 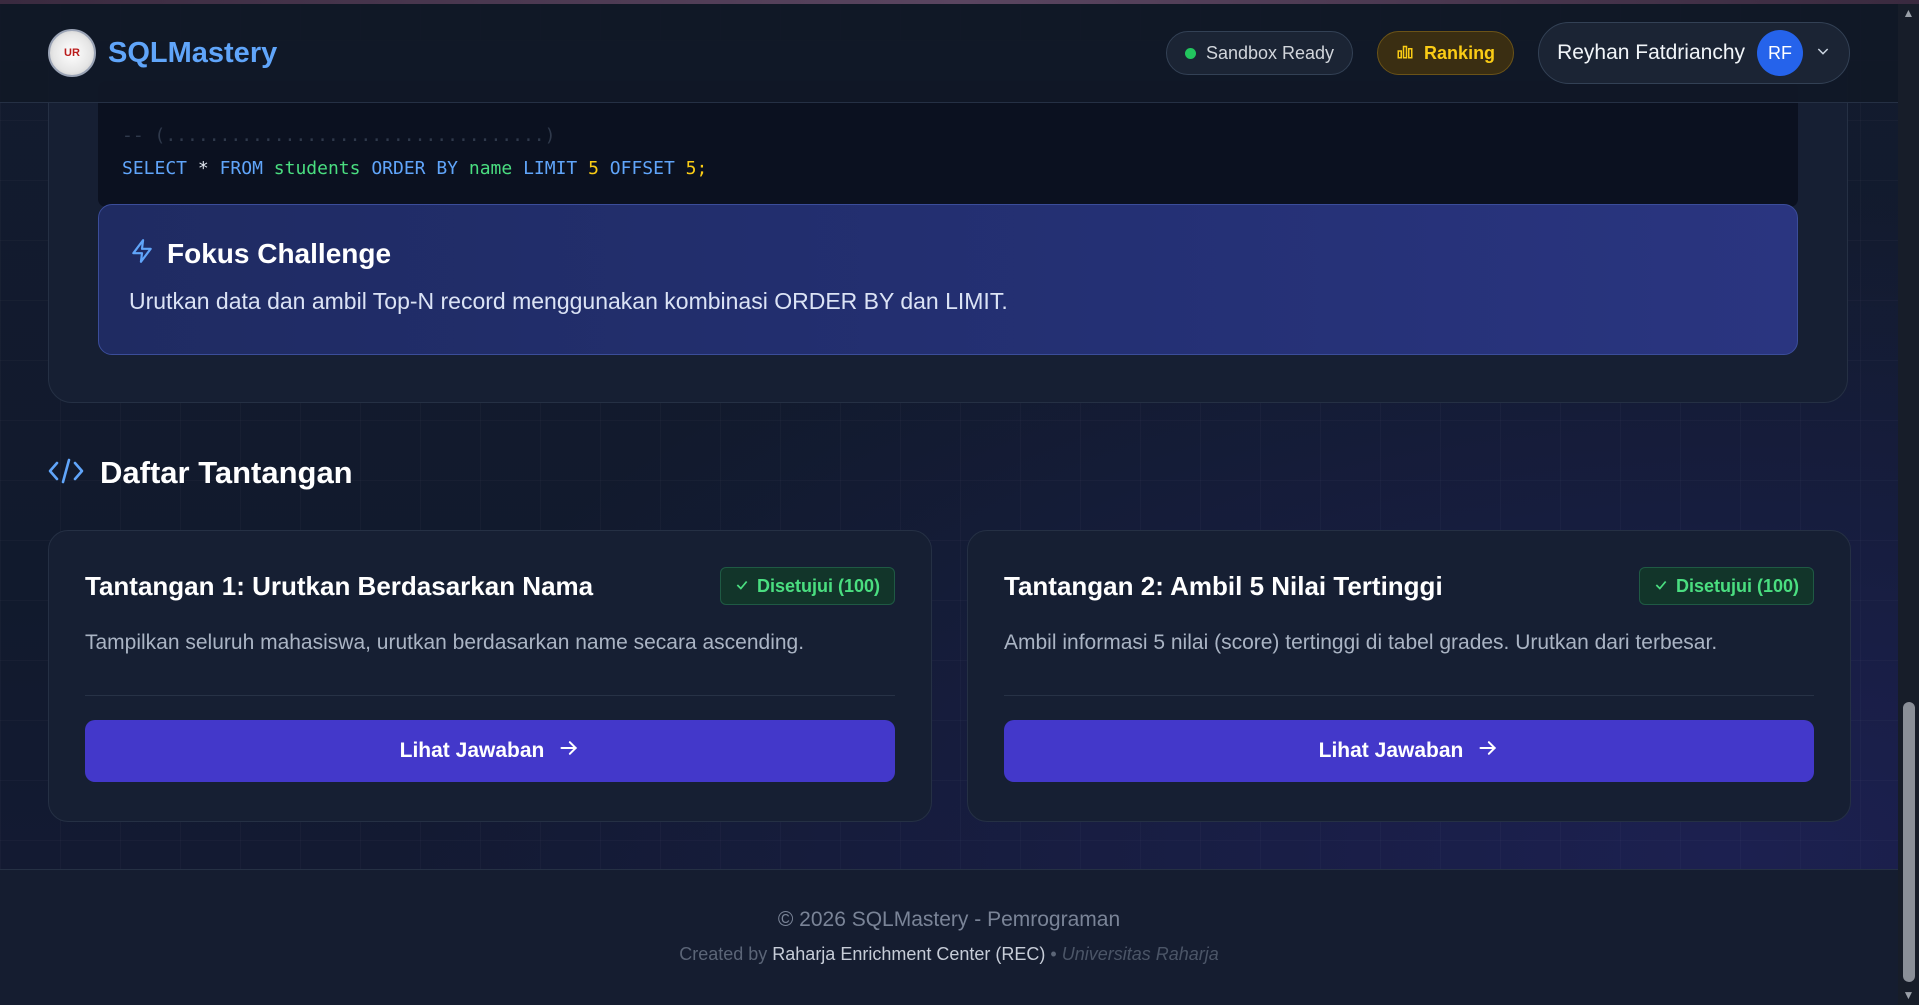 I want to click on code-faded-line: -- (...................................), so click(x=339, y=135).